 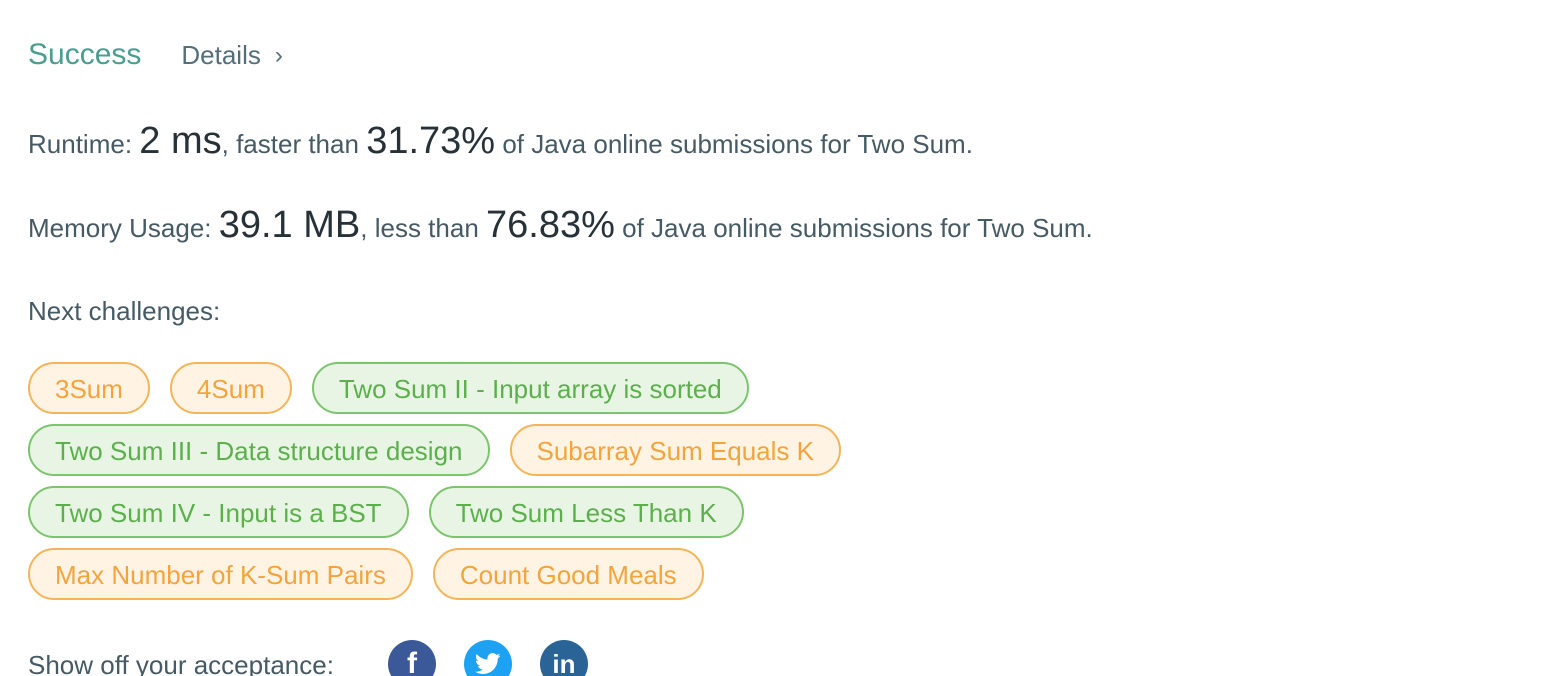 What do you see at coordinates (124, 311) in the screenshot?
I see `next-challenges-label: Next challenges:` at bounding box center [124, 311].